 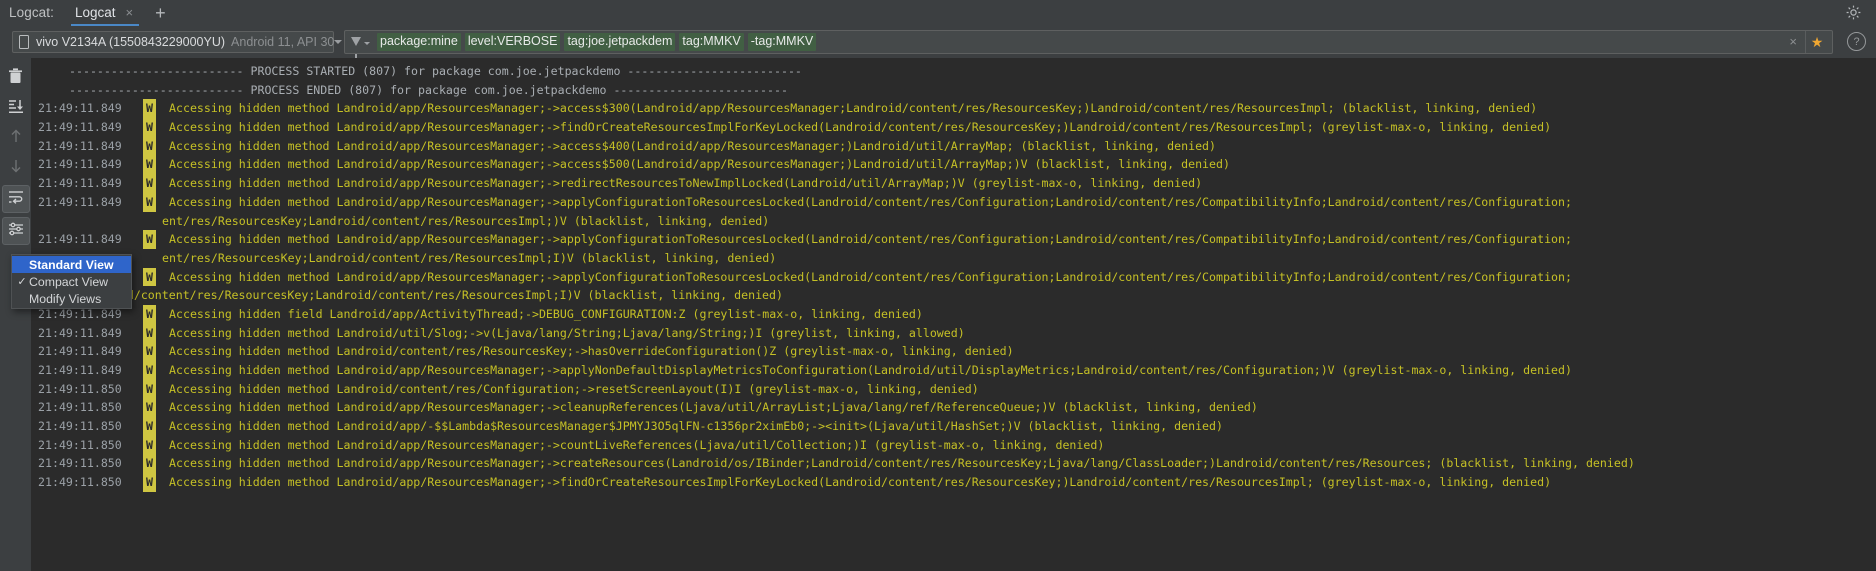 What do you see at coordinates (131, 41) in the screenshot?
I see `device-name: vivo V2134A (1550843229000YU)` at bounding box center [131, 41].